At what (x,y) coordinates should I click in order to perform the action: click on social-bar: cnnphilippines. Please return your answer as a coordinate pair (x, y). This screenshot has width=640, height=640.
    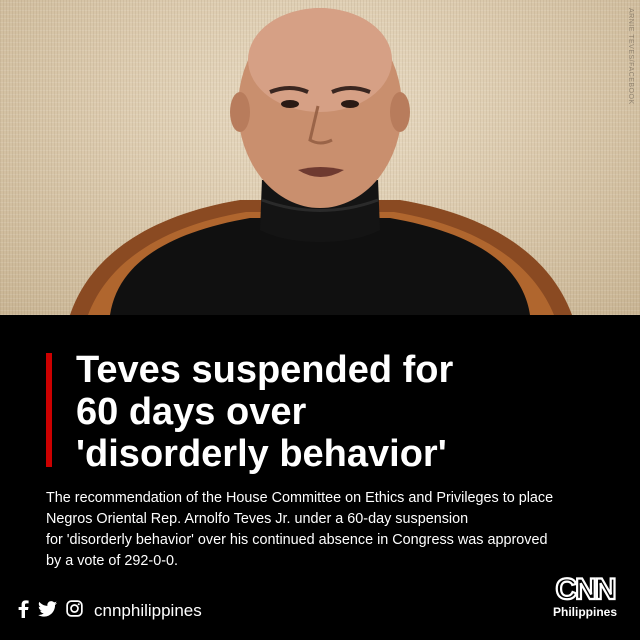
    Looking at the image, I should click on (110, 611).